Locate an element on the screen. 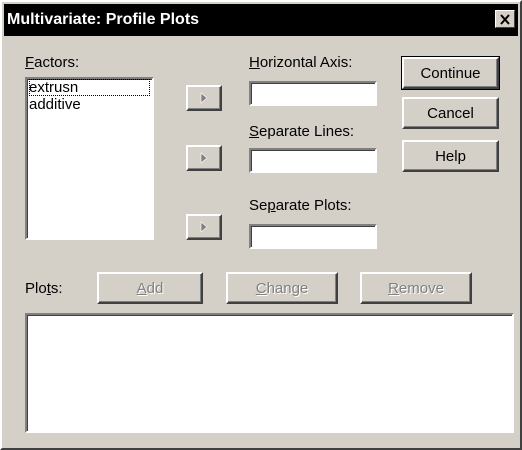 The height and width of the screenshot is (450, 522). help-button: Help is located at coordinates (450, 156).